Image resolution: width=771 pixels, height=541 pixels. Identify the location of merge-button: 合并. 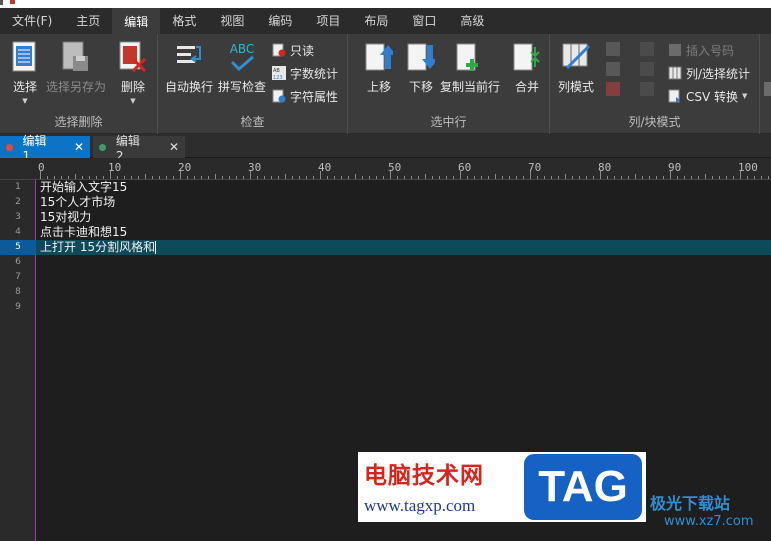
(527, 67).